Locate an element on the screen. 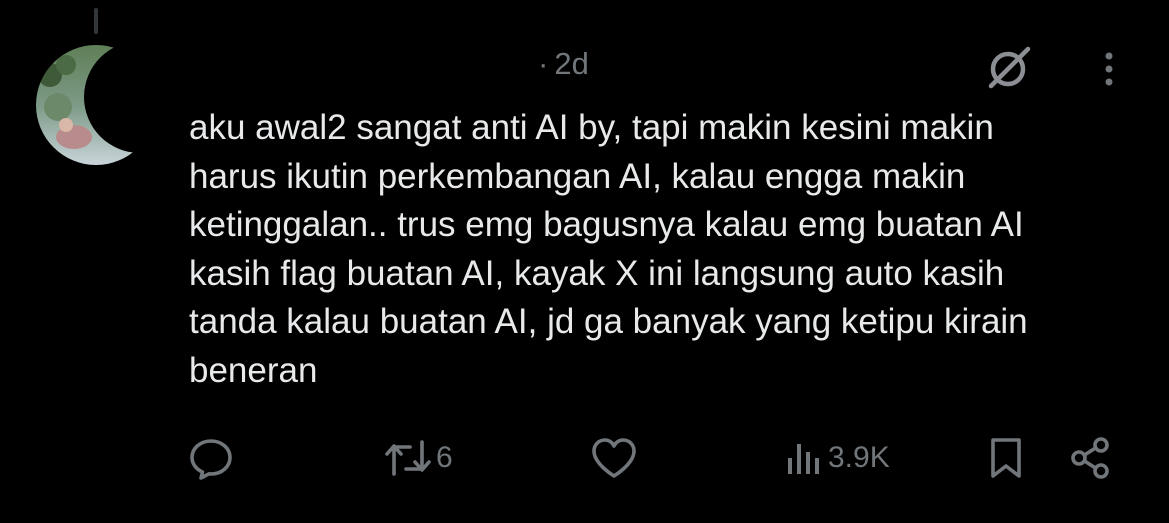 This screenshot has height=523, width=1169. reply-button is located at coordinates (213, 458).